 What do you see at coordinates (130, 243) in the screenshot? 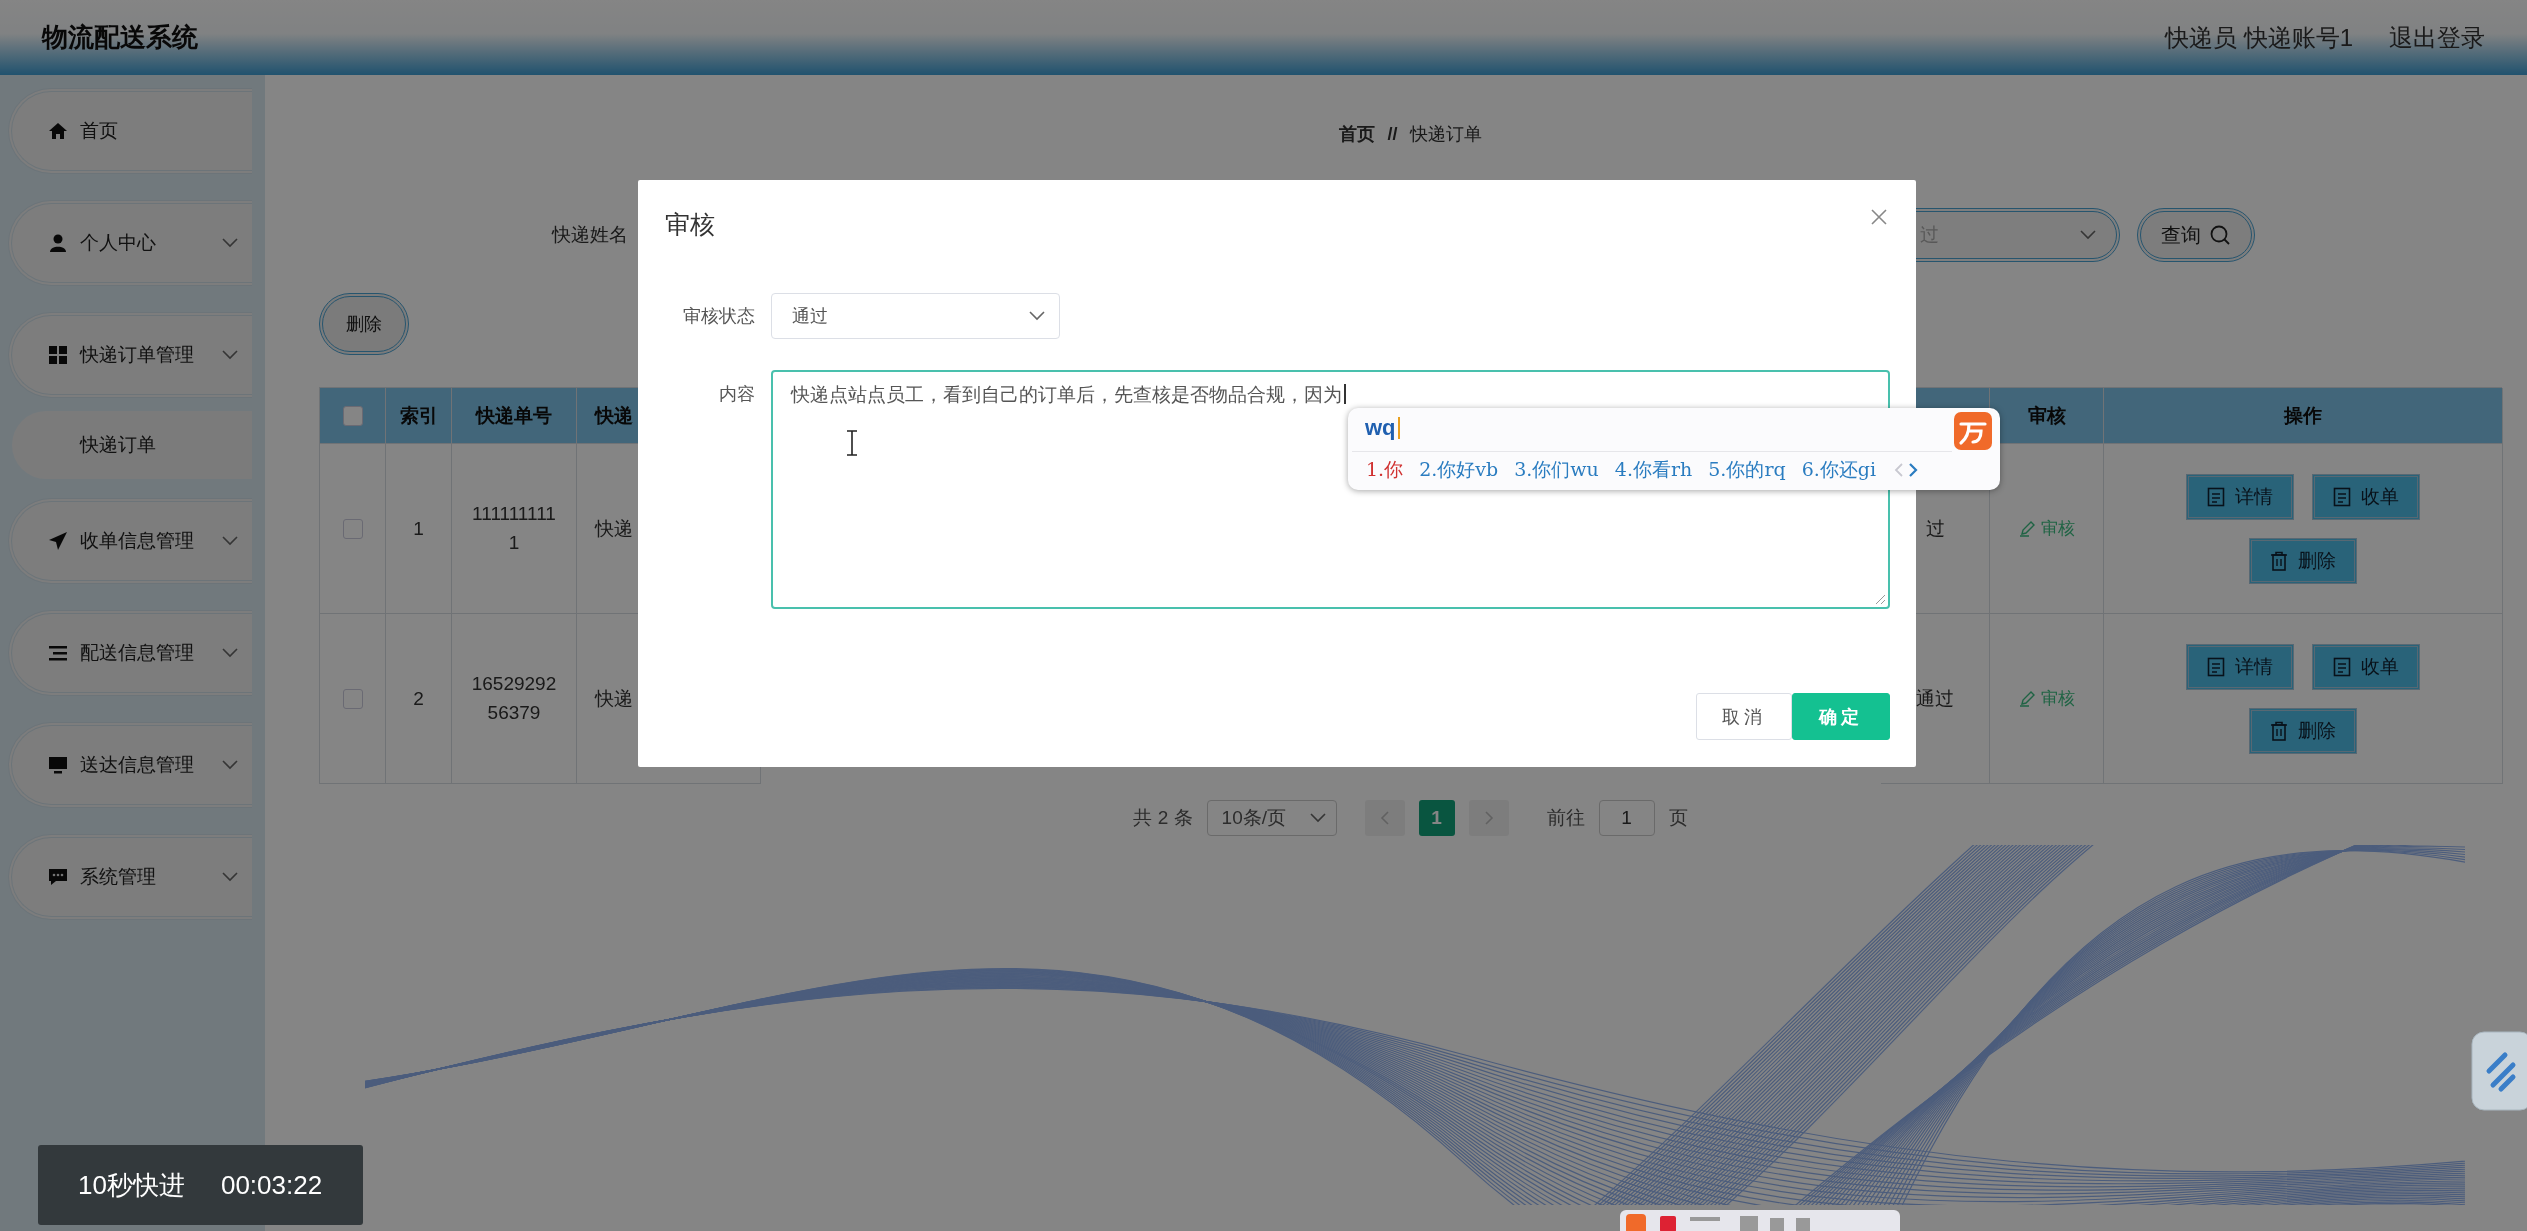
I see `sidebar-item: 个人中心` at bounding box center [130, 243].